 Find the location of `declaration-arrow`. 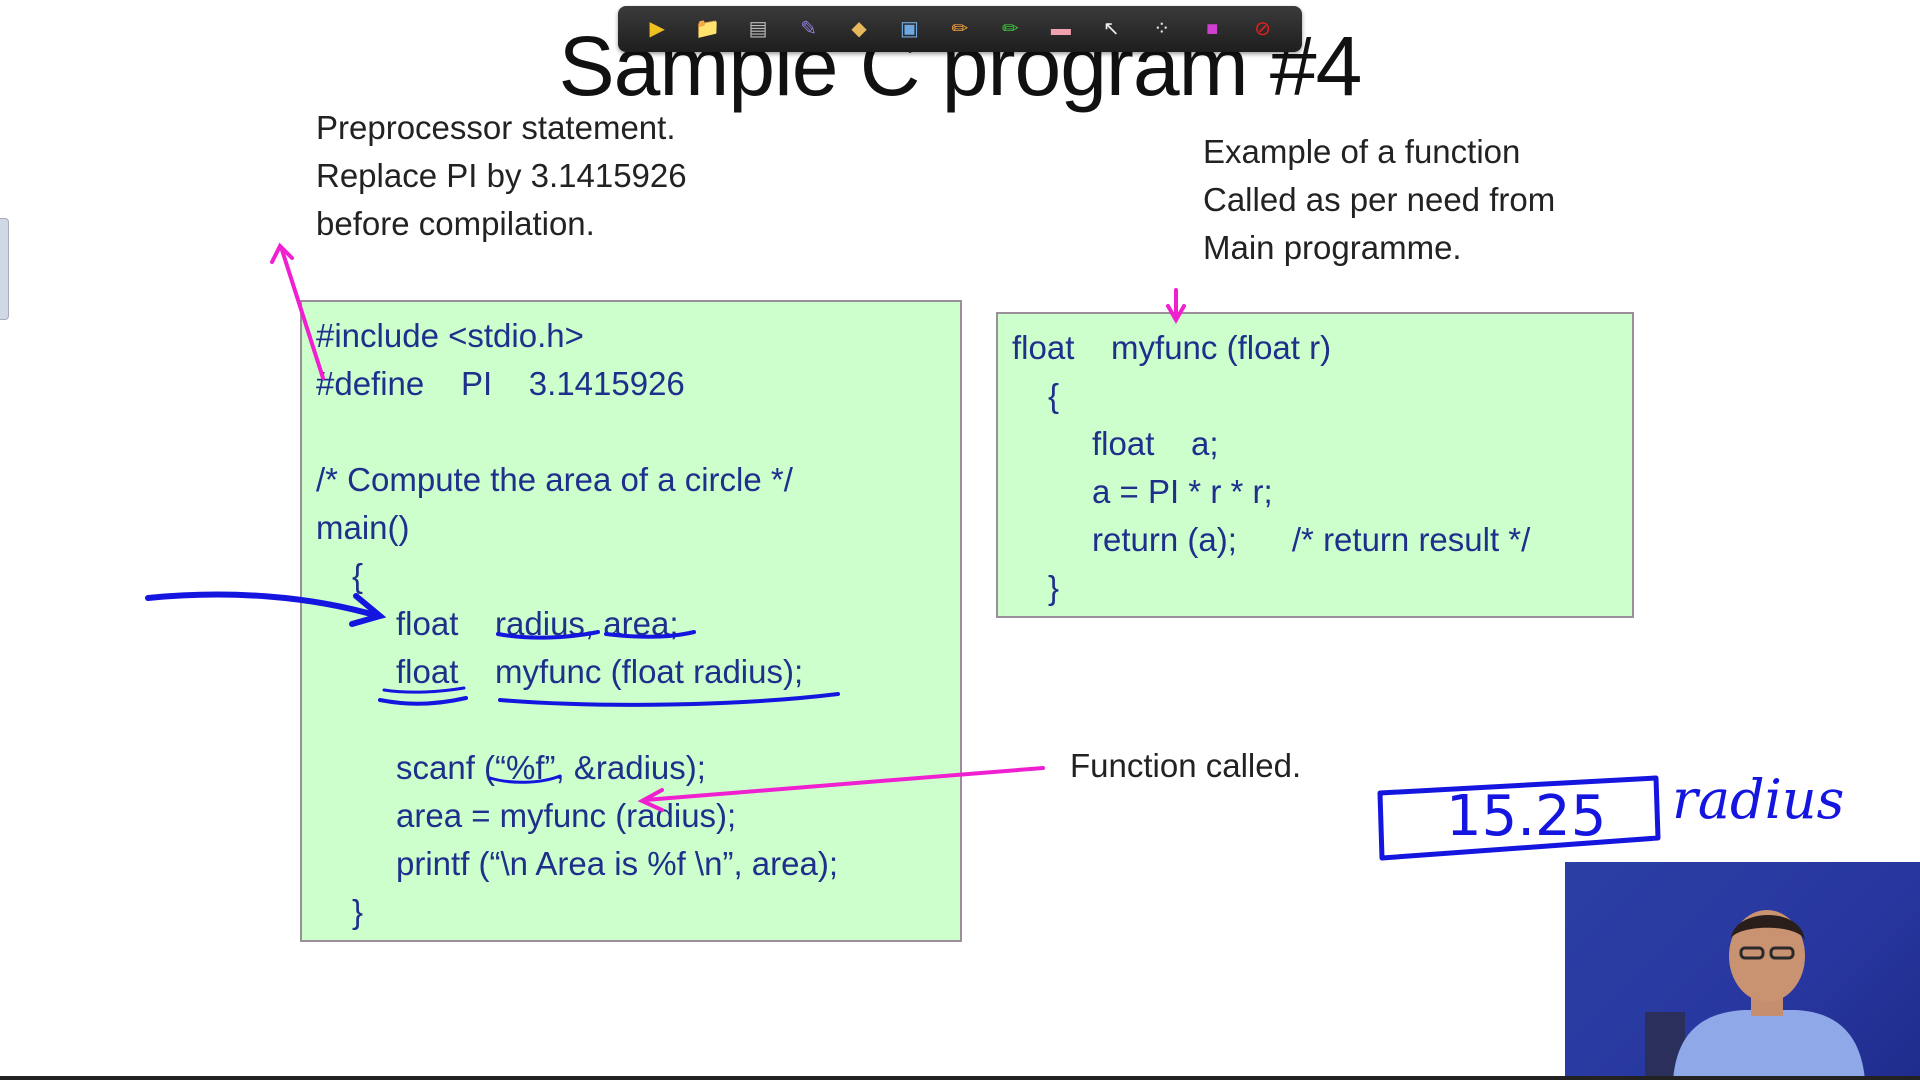

declaration-arrow is located at coordinates (263, 605).